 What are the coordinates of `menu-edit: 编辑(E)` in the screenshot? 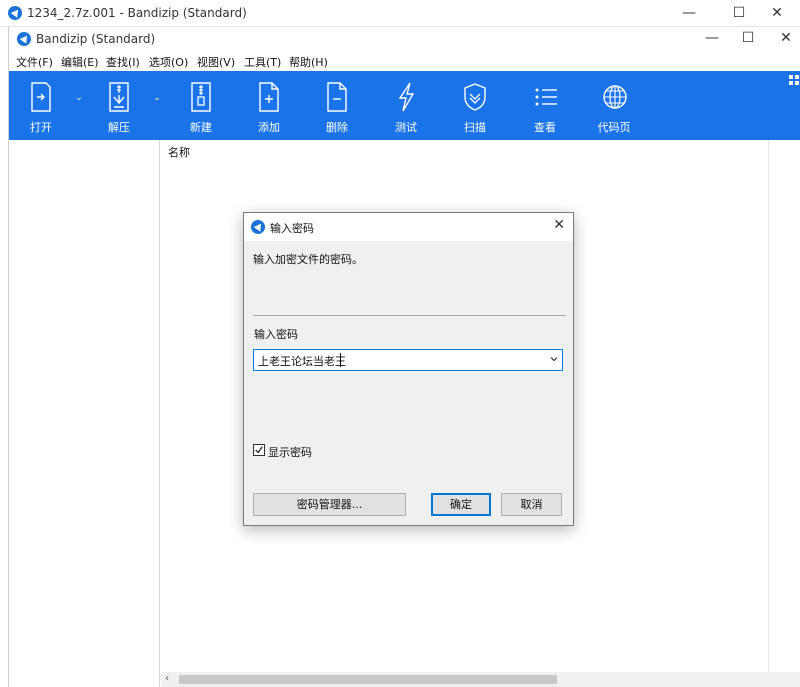 It's located at (80, 62).